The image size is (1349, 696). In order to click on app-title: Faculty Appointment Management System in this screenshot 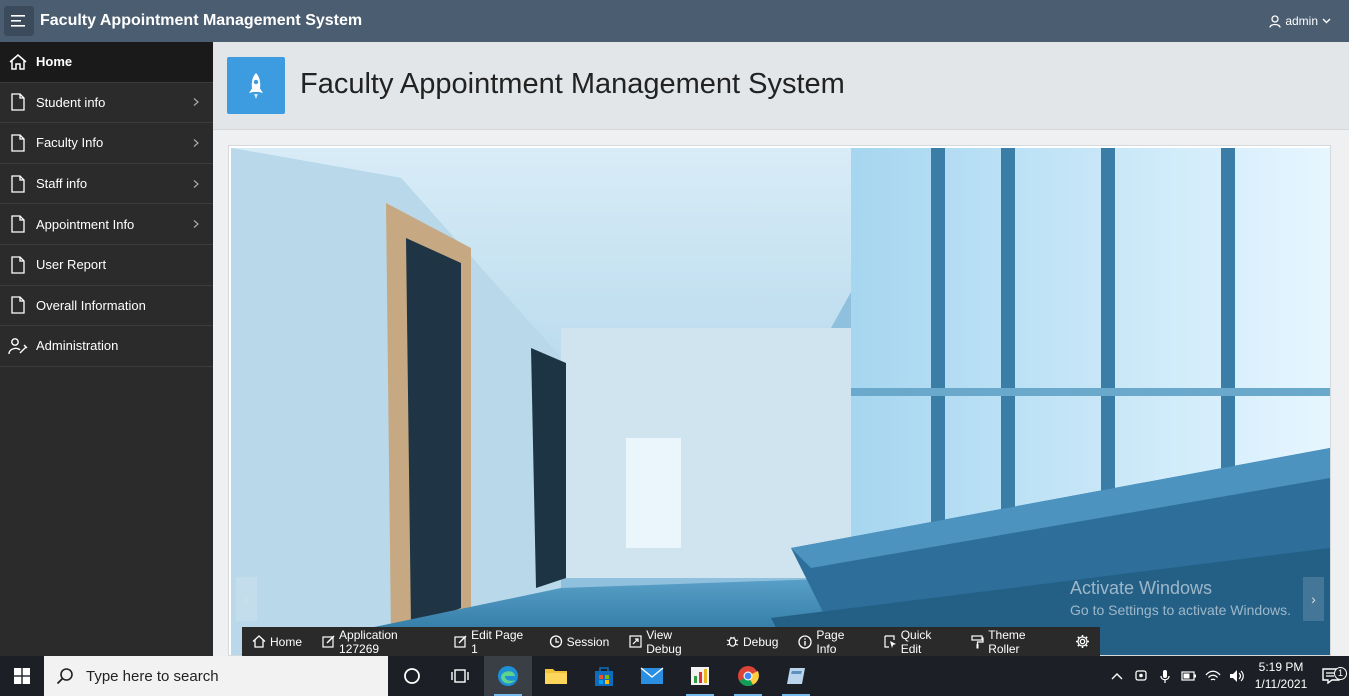, I will do `click(201, 21)`.